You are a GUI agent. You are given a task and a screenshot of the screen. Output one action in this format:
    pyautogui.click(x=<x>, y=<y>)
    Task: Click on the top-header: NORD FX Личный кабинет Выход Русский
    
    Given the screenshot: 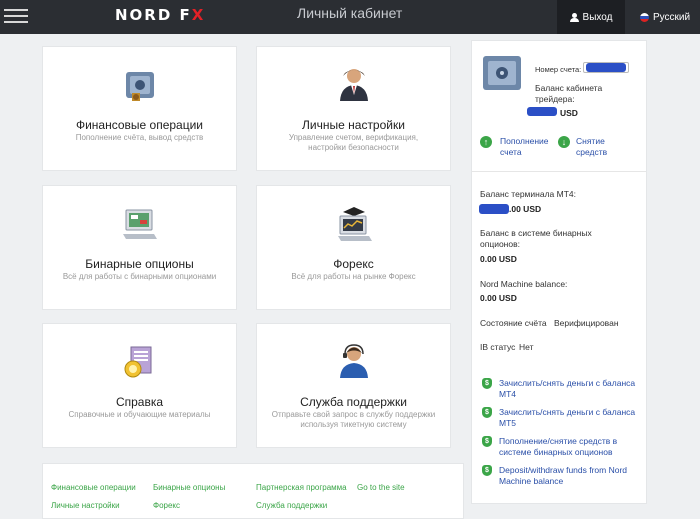 What is the action you would take?
    pyautogui.click(x=350, y=17)
    